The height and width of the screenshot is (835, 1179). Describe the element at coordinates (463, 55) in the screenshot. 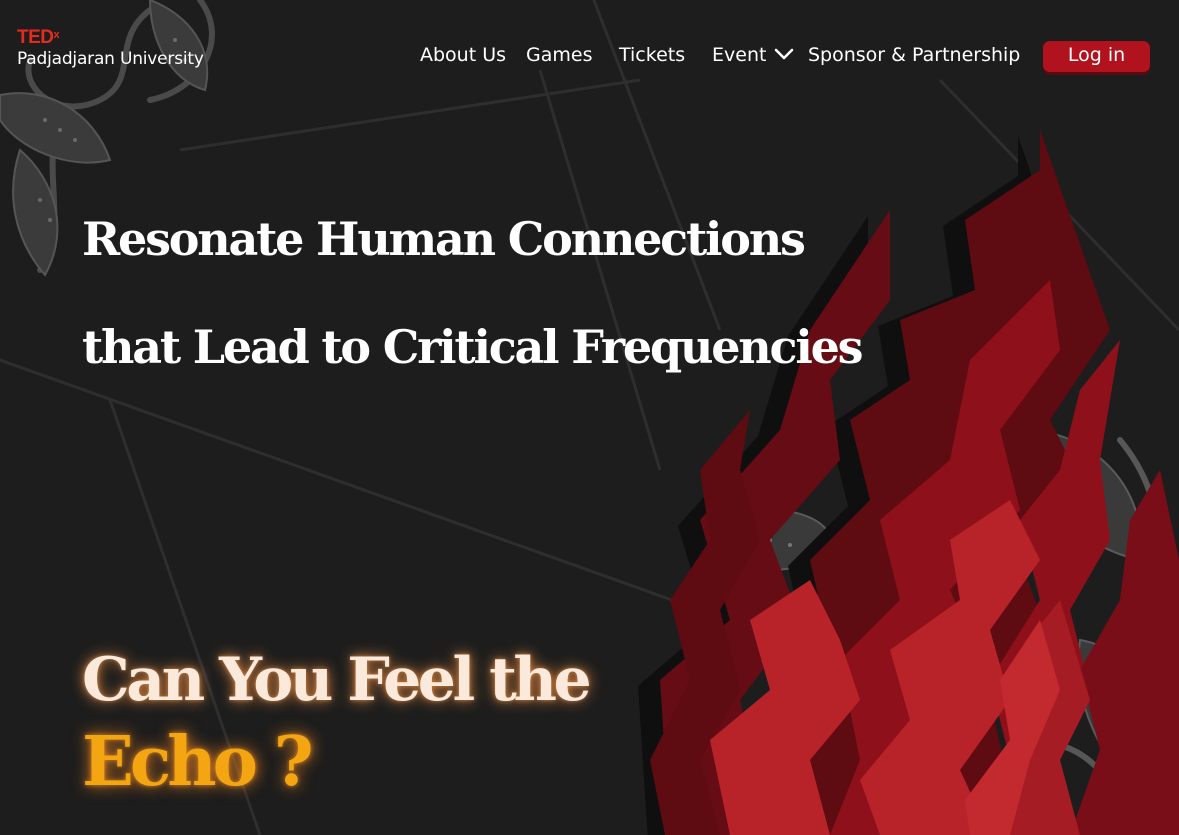

I see `nav-about-us: About Us` at that location.